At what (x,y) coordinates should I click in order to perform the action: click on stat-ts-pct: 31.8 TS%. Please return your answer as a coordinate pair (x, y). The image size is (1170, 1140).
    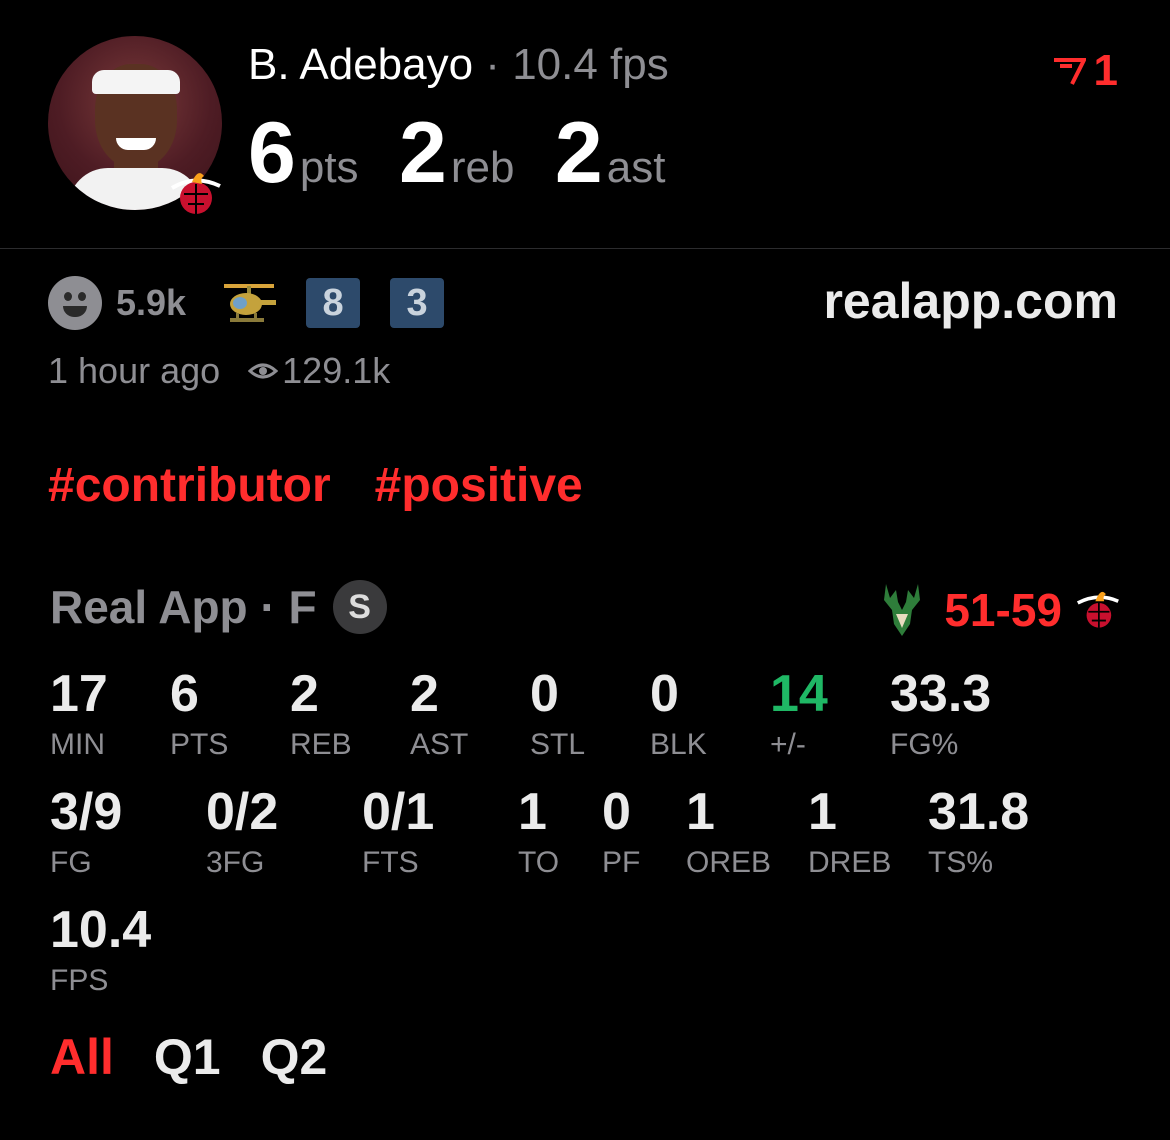
    Looking at the image, I should click on (978, 832).